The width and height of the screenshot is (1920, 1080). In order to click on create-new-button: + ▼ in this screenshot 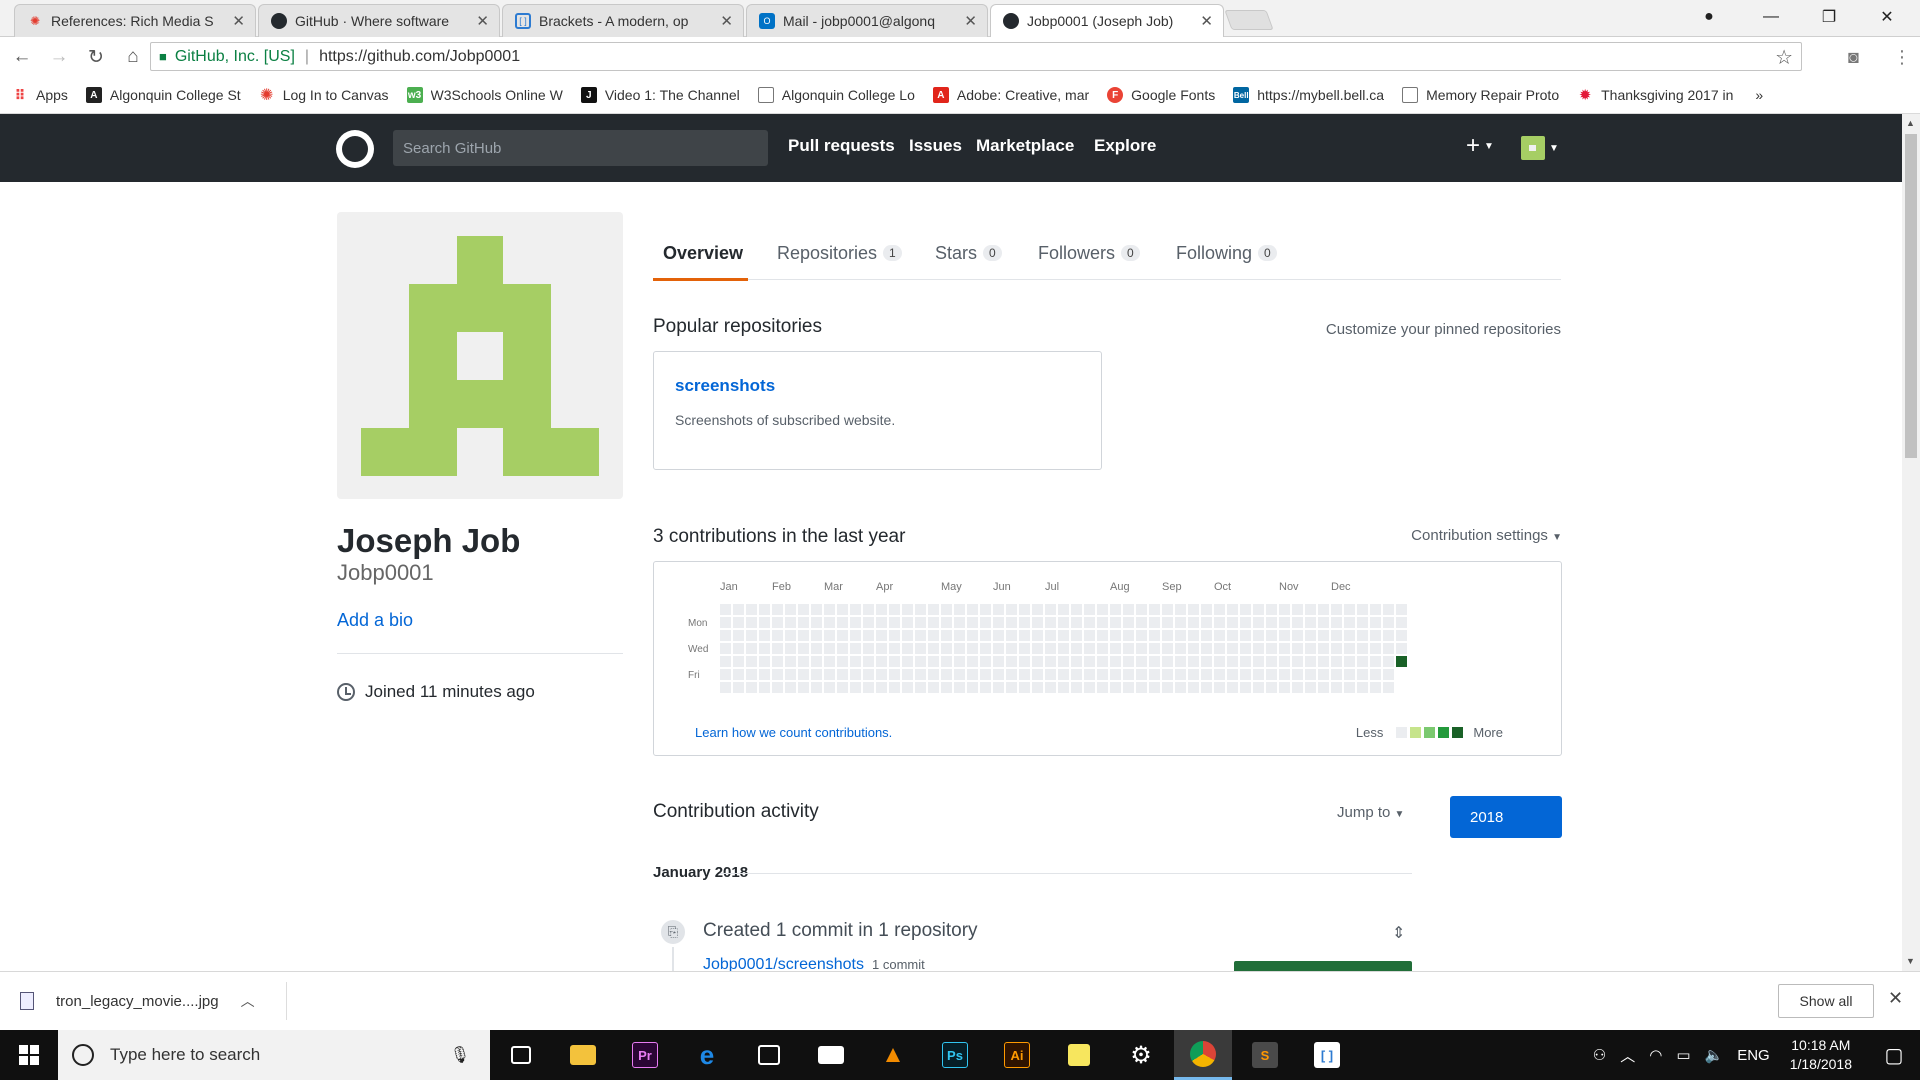, I will do `click(1480, 146)`.